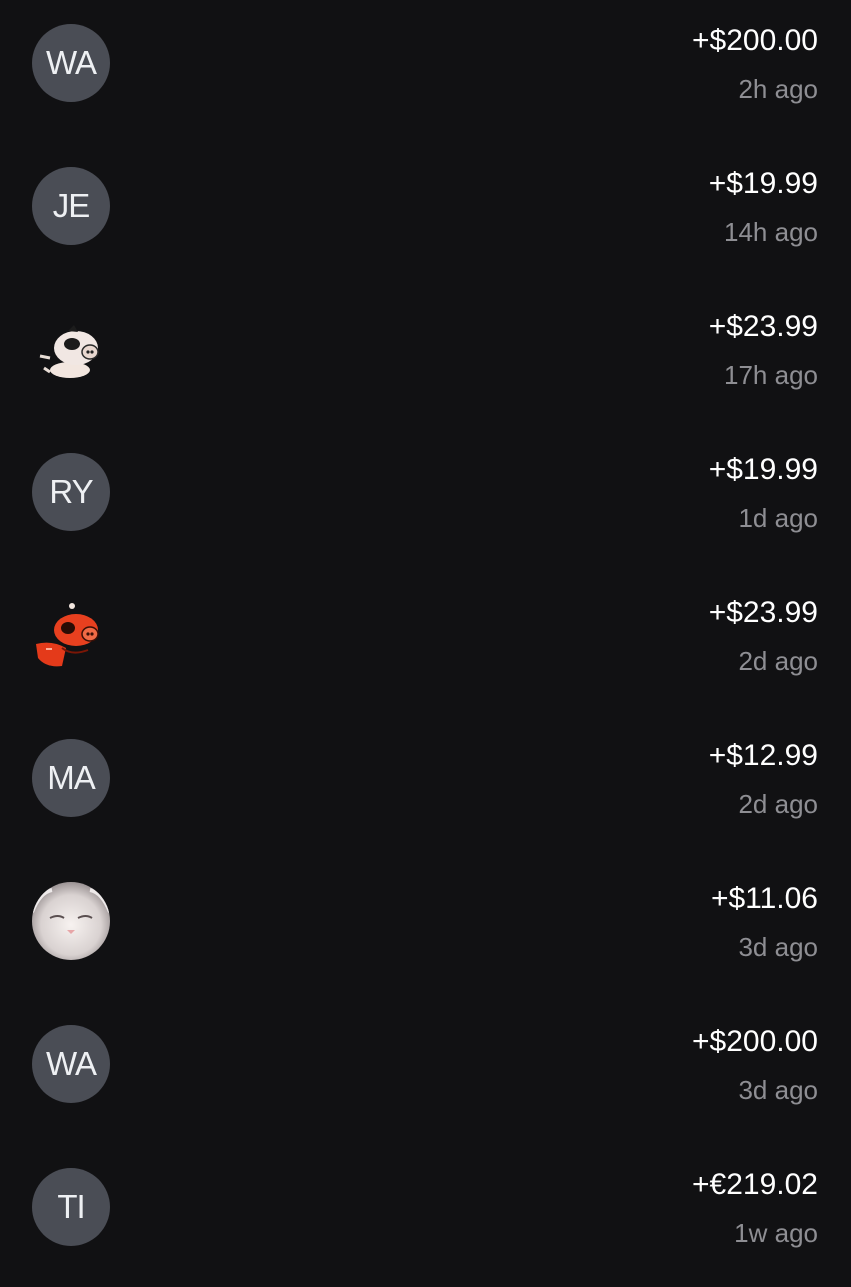 The image size is (851, 1287). What do you see at coordinates (771, 375) in the screenshot?
I see `transaction-time: 17h ago` at bounding box center [771, 375].